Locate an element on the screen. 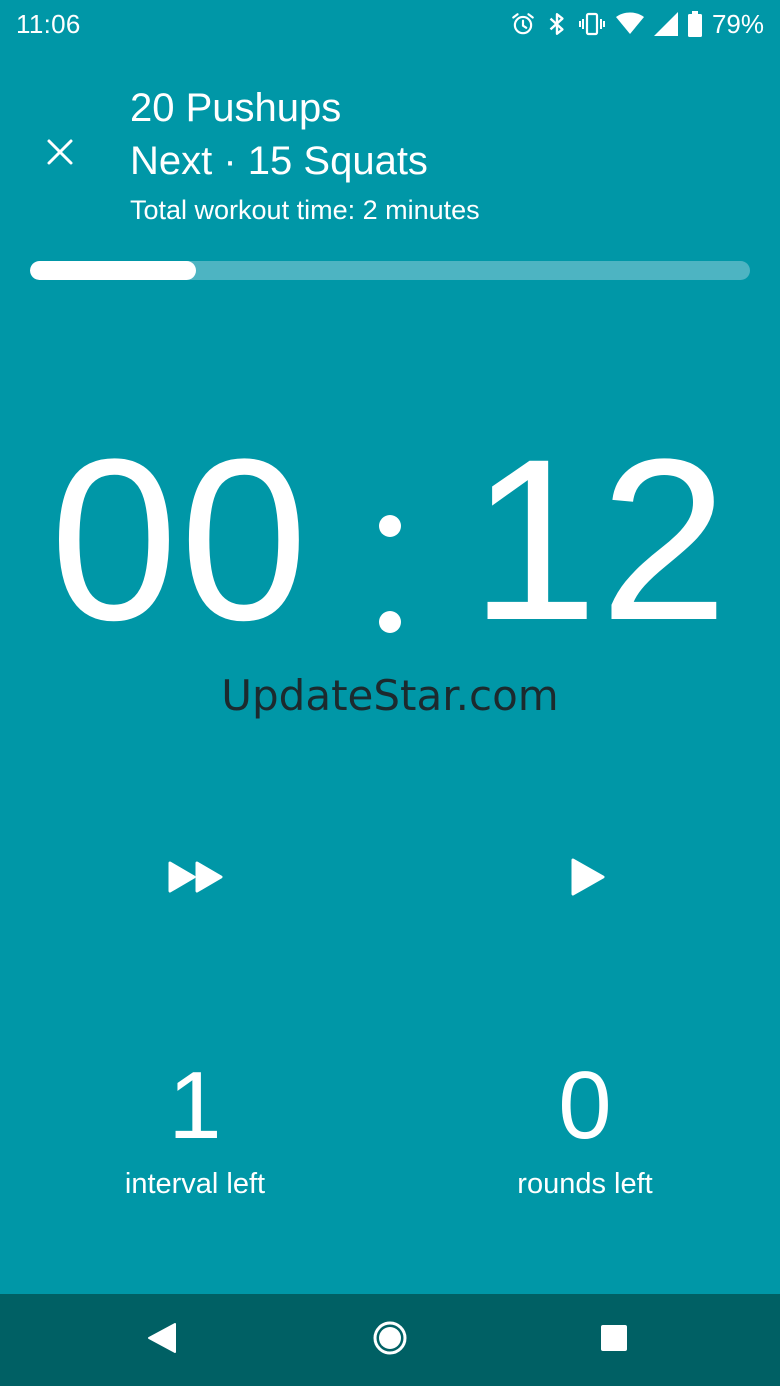 Image resolution: width=780 pixels, height=1386 pixels. nav-home-button is located at coordinates (390, 1340).